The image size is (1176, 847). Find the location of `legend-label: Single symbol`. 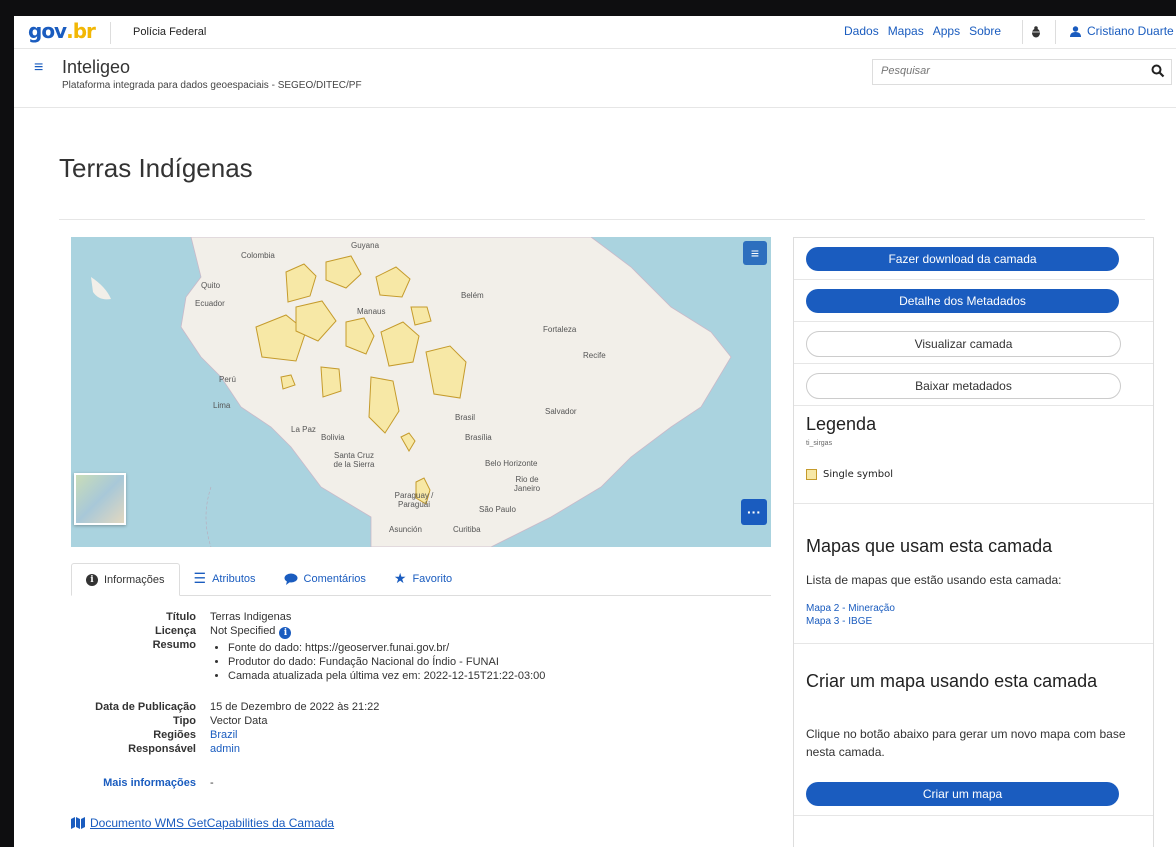

legend-label: Single symbol is located at coordinates (858, 474).